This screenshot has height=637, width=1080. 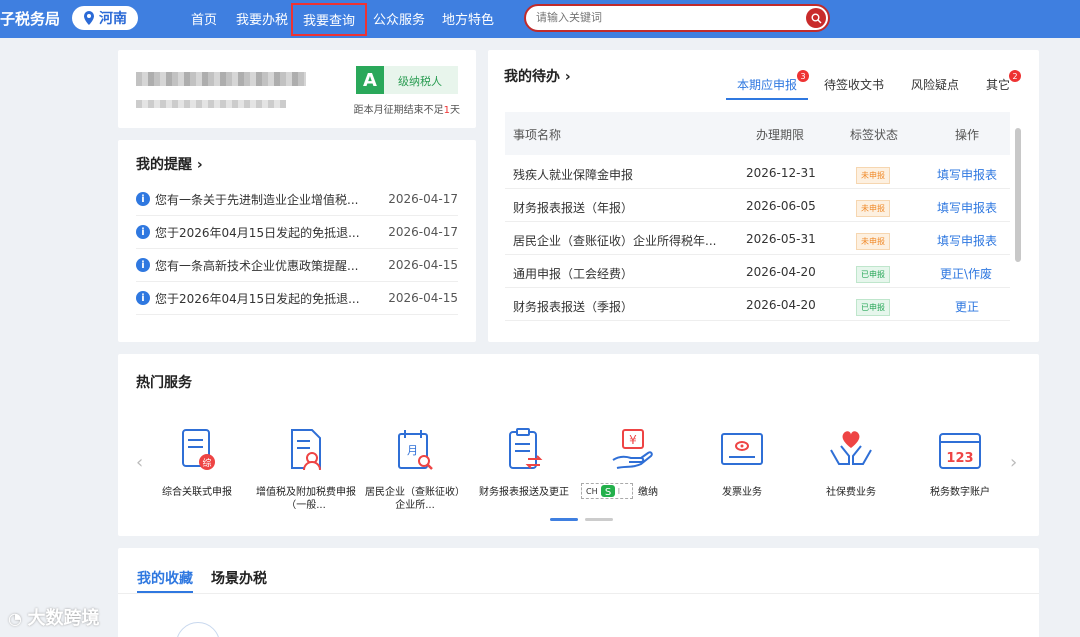 I want to click on table-row: 残疾人就业保障金申报 2026-12-31 未申报 填写申报表, so click(x=757, y=172).